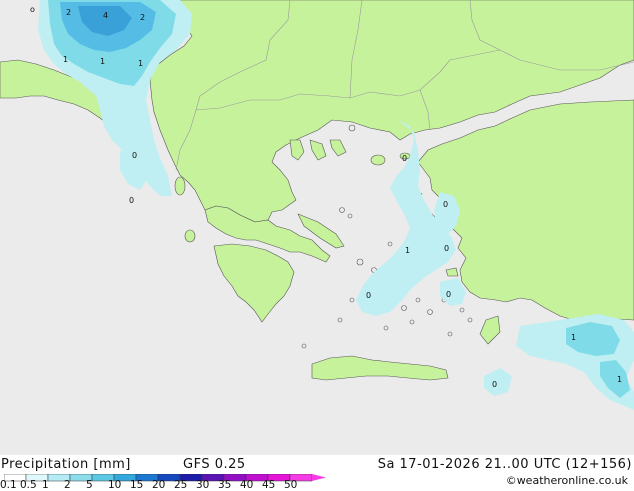 The width and height of the screenshot is (634, 491). I want to click on model-label: GFS 0.25, so click(214, 464).